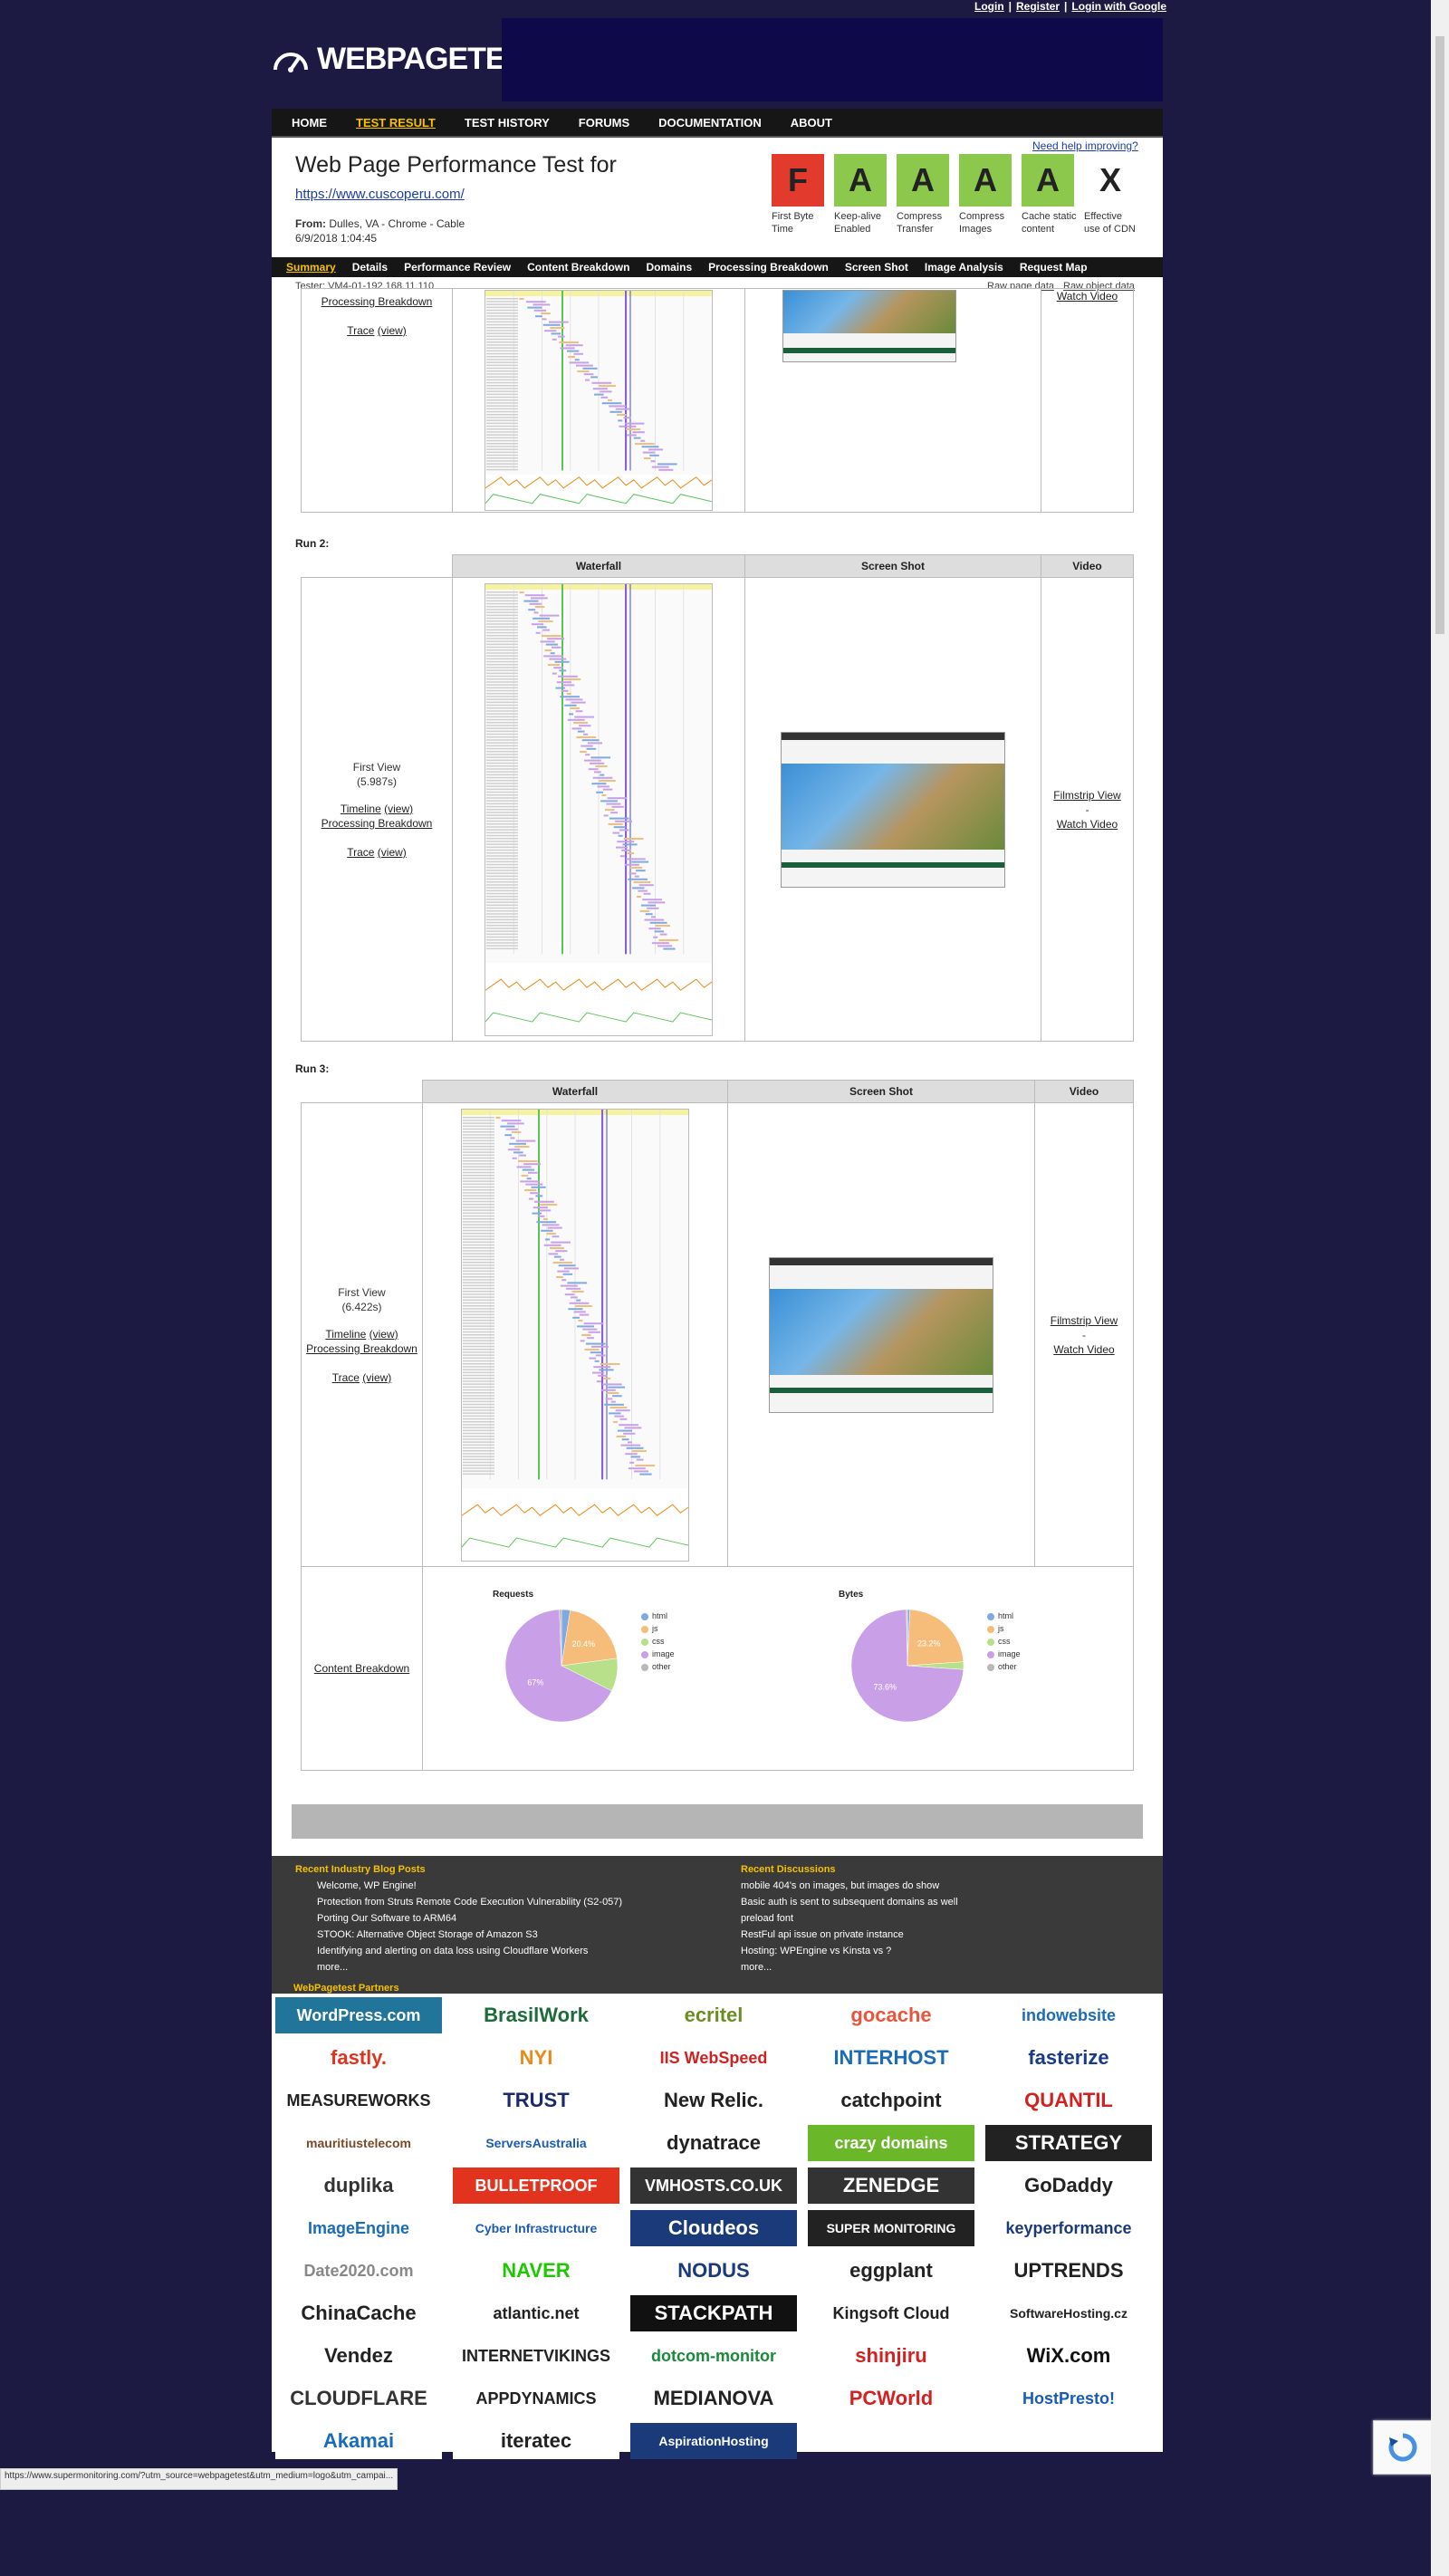  What do you see at coordinates (358, 2398) in the screenshot?
I see `partner-logo: CLOUDFLARE` at bounding box center [358, 2398].